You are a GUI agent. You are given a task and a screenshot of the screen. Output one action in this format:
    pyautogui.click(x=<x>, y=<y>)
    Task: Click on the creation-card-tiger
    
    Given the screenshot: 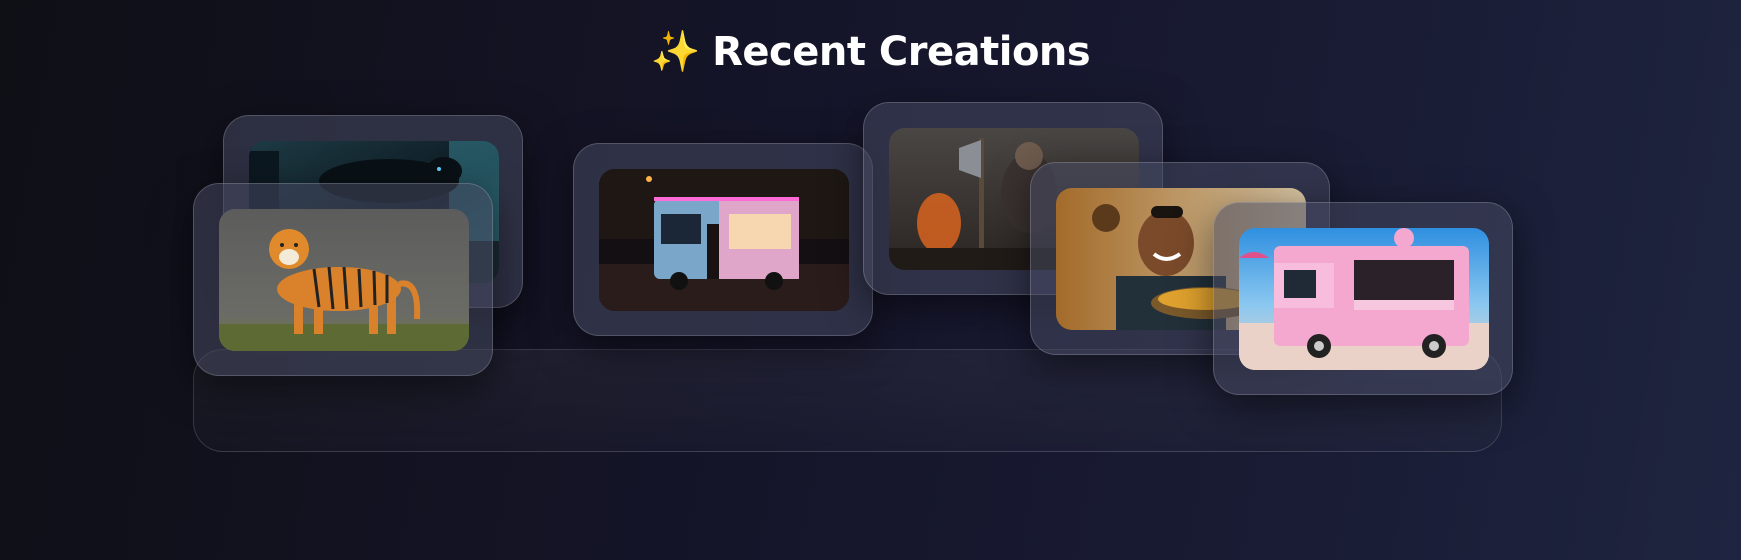 What is the action you would take?
    pyautogui.click(x=343, y=279)
    